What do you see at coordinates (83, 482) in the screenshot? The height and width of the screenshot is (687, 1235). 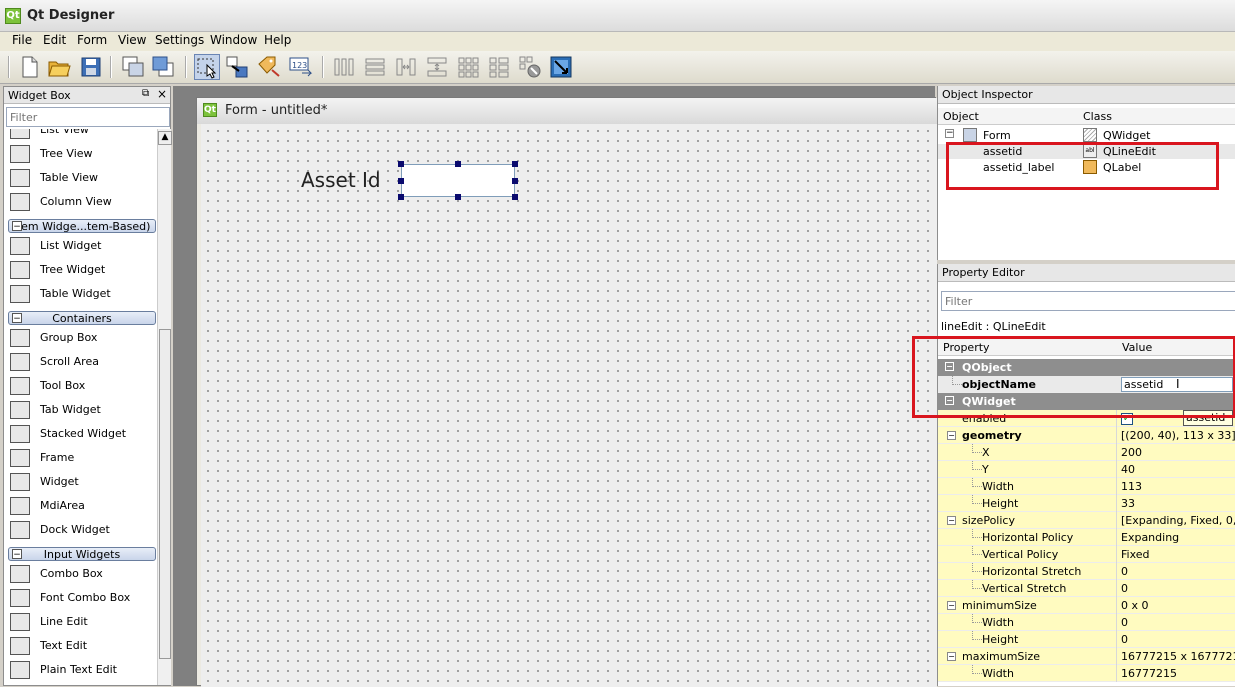 I see `widget-item: Widget` at bounding box center [83, 482].